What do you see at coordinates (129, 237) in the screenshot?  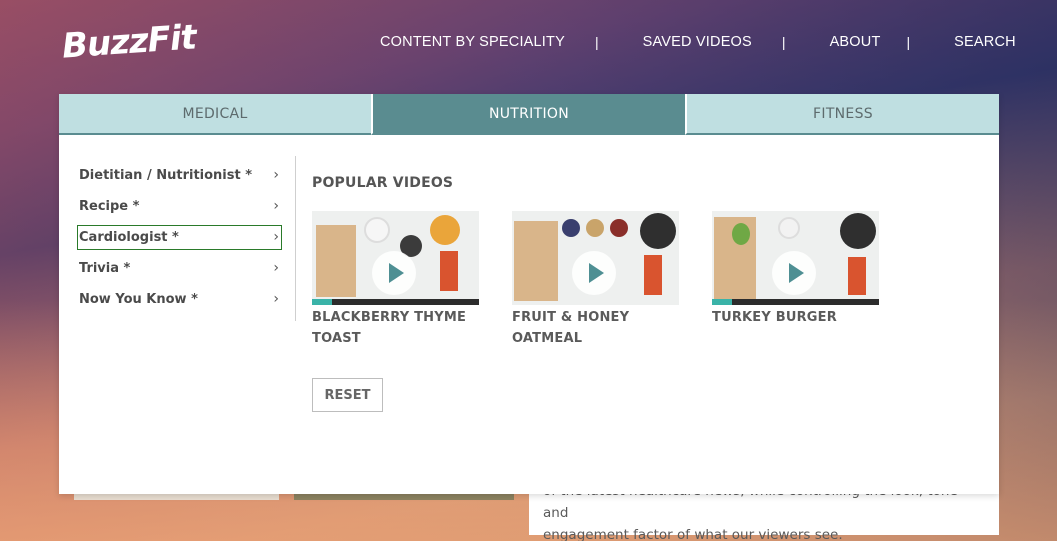 I see `menu-item-label: Cardiologist *` at bounding box center [129, 237].